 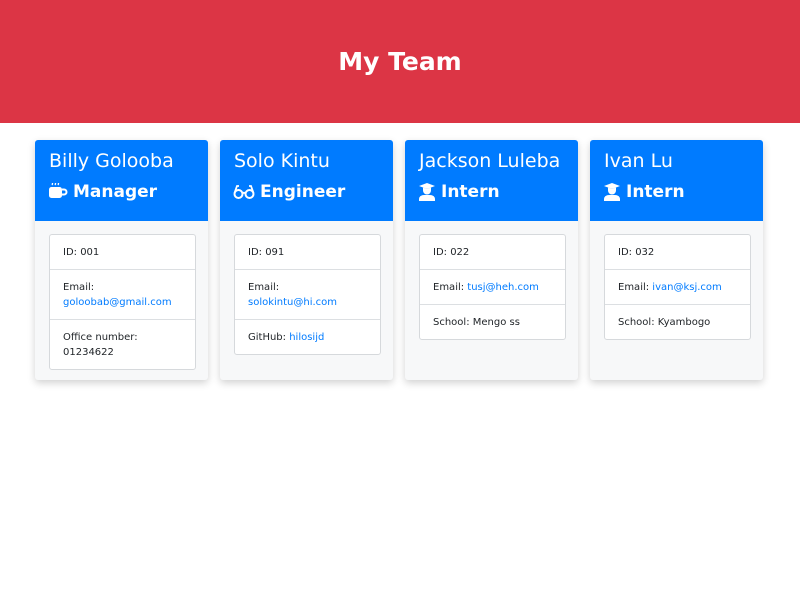 I want to click on glasses-icon, so click(x=246, y=192).